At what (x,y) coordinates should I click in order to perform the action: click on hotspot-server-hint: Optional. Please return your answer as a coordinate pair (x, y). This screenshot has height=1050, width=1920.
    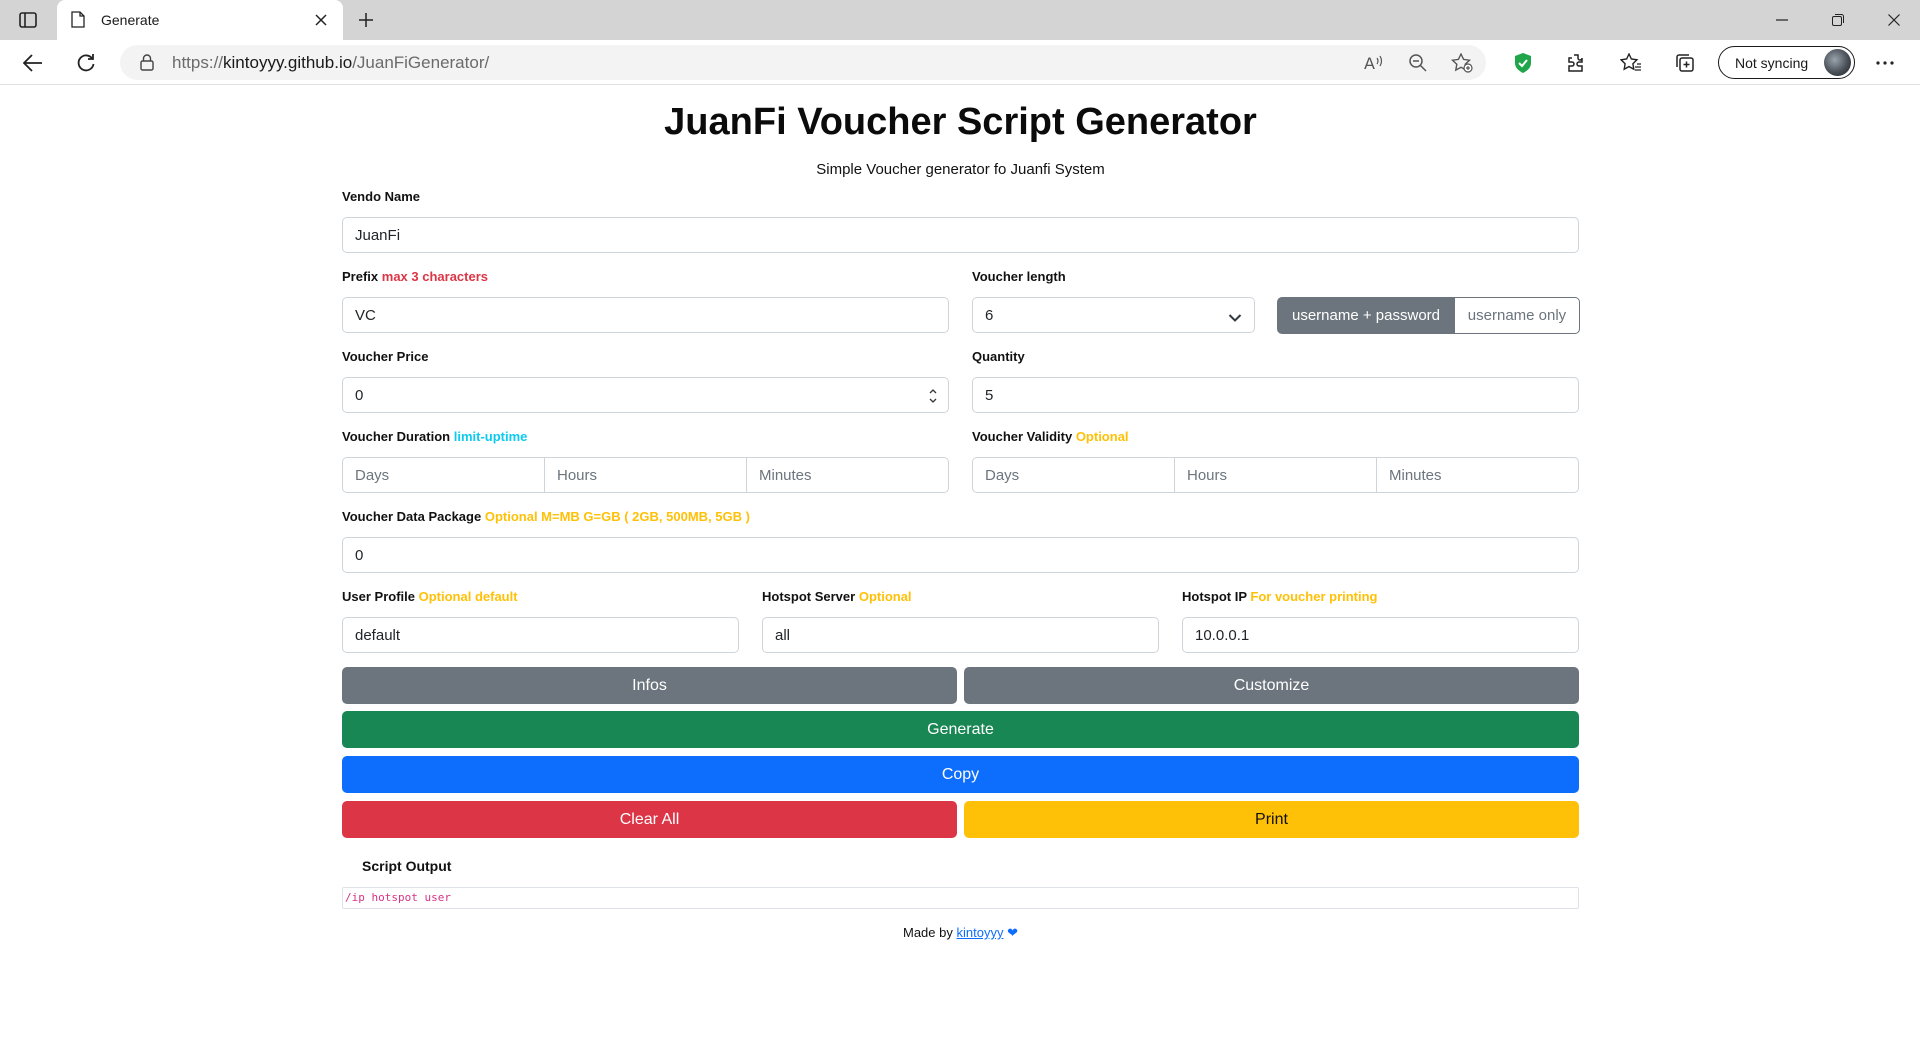
    Looking at the image, I should click on (885, 596).